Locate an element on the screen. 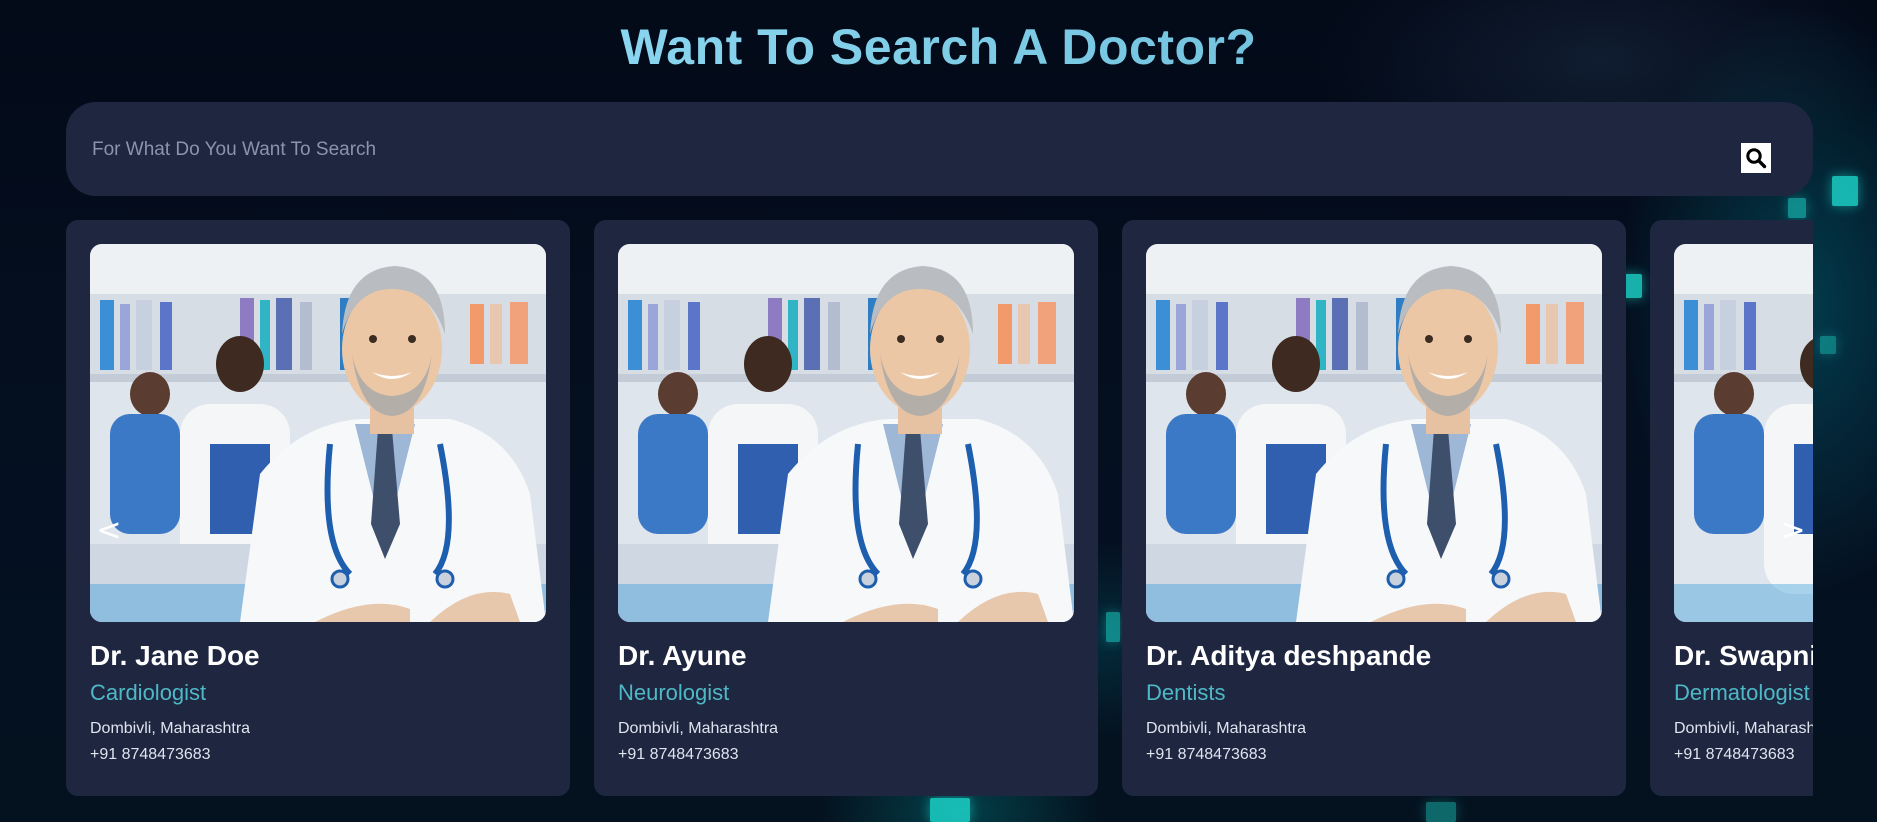 The width and height of the screenshot is (1877, 822). search-bar is located at coordinates (939, 149).